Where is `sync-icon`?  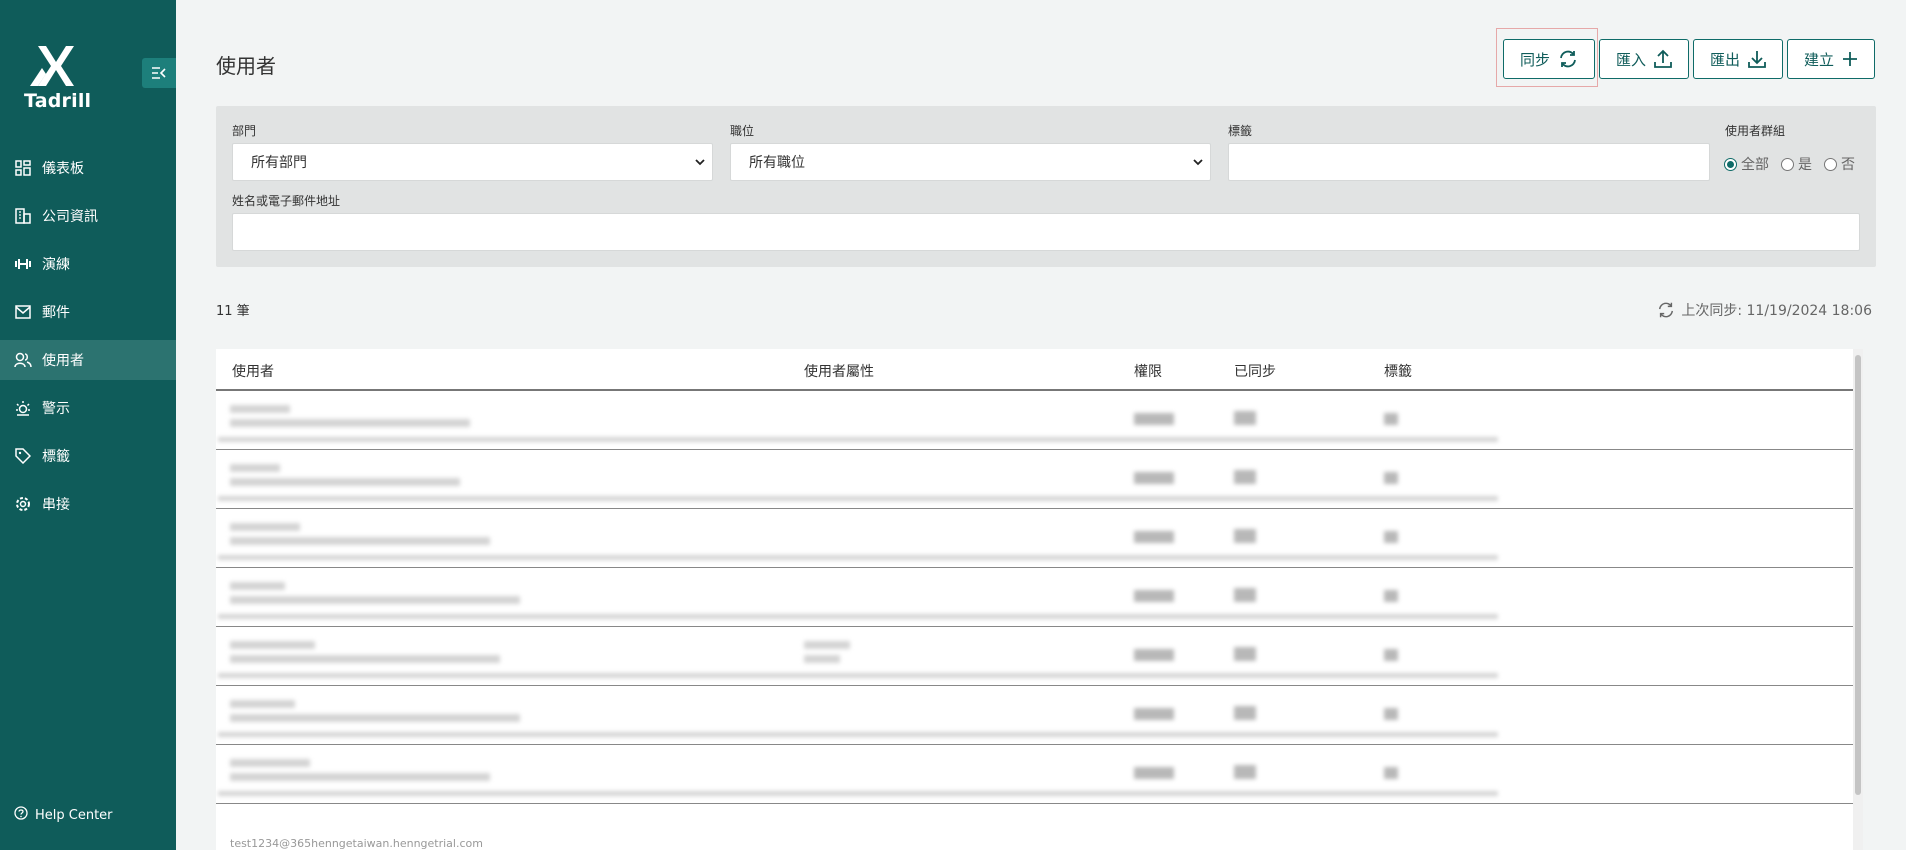 sync-icon is located at coordinates (1666, 310).